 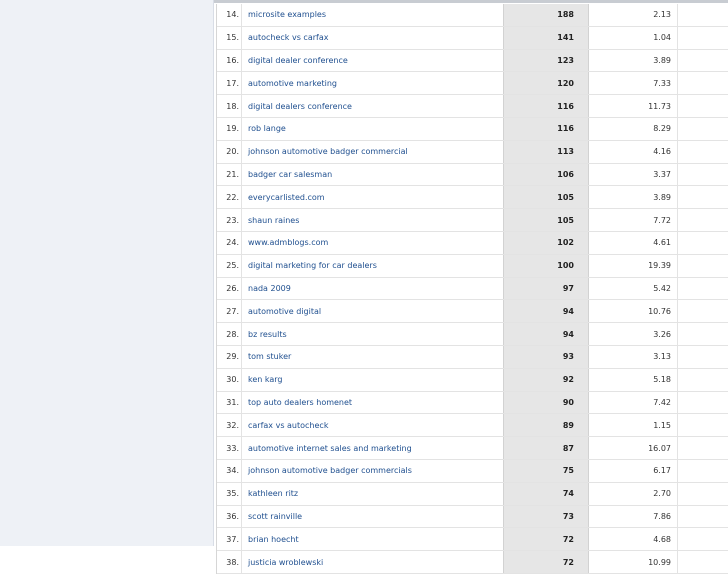 What do you see at coordinates (290, 174) in the screenshot?
I see `keyword-link: badger car salesman` at bounding box center [290, 174].